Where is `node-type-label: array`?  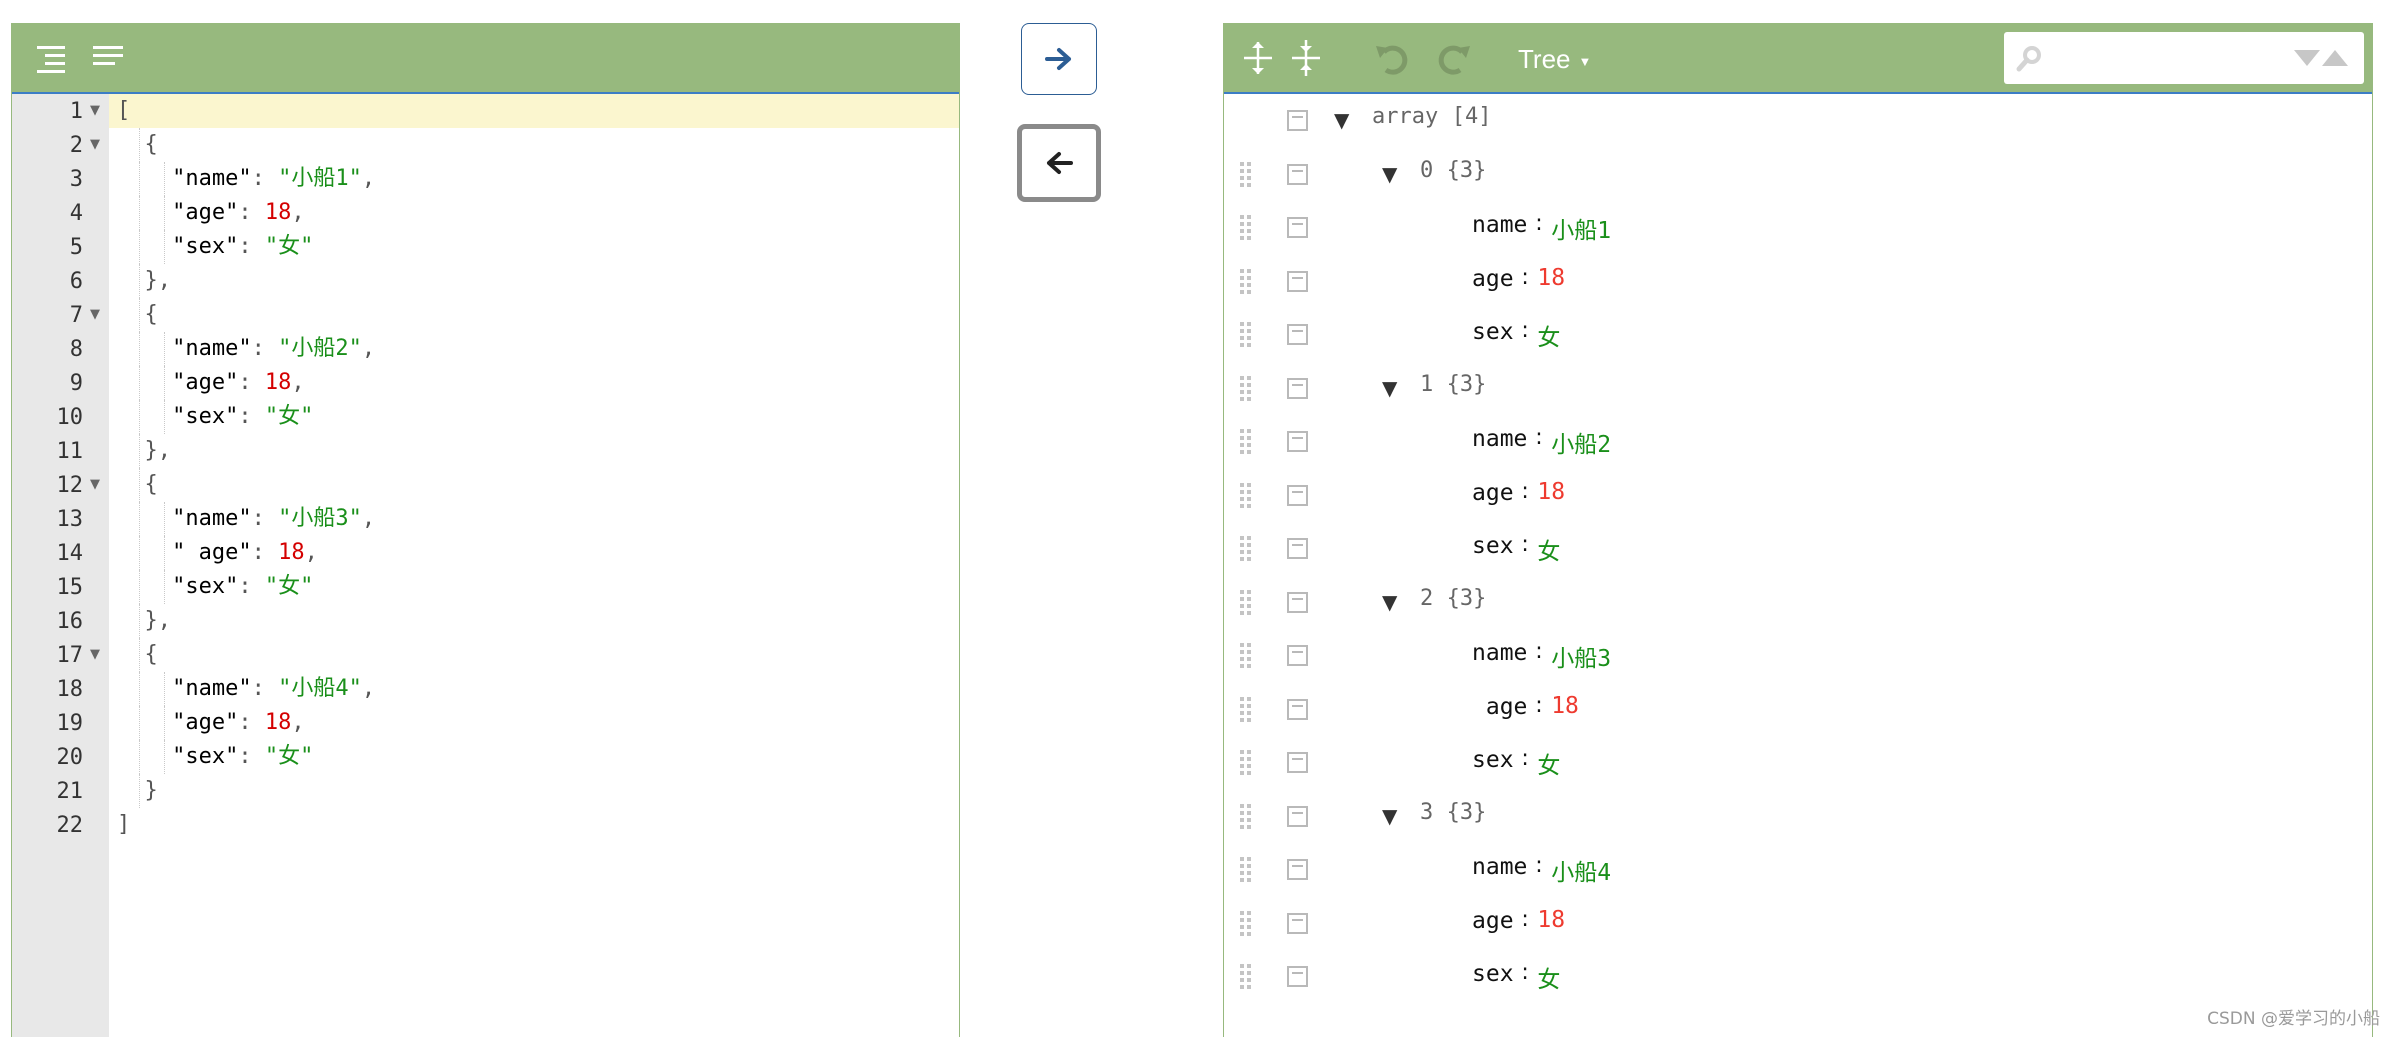
node-type-label: array is located at coordinates (1405, 116).